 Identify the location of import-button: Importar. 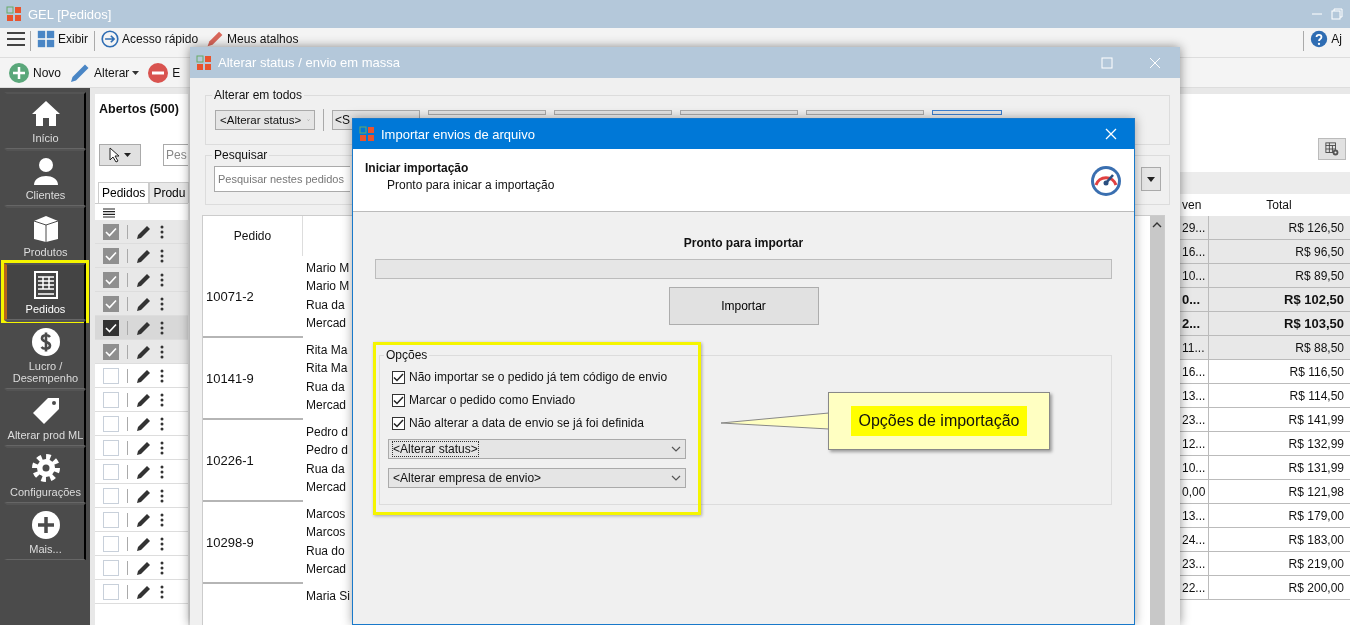
(743, 306).